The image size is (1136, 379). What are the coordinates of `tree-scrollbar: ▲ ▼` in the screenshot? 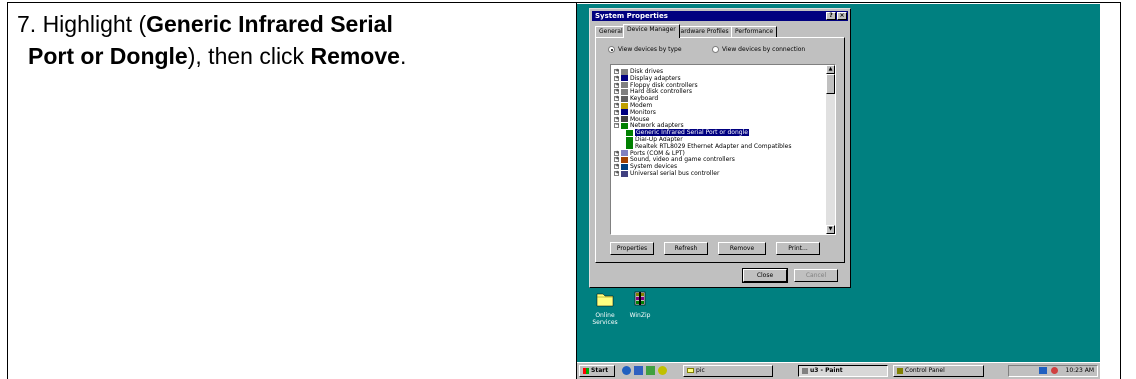 It's located at (830, 149).